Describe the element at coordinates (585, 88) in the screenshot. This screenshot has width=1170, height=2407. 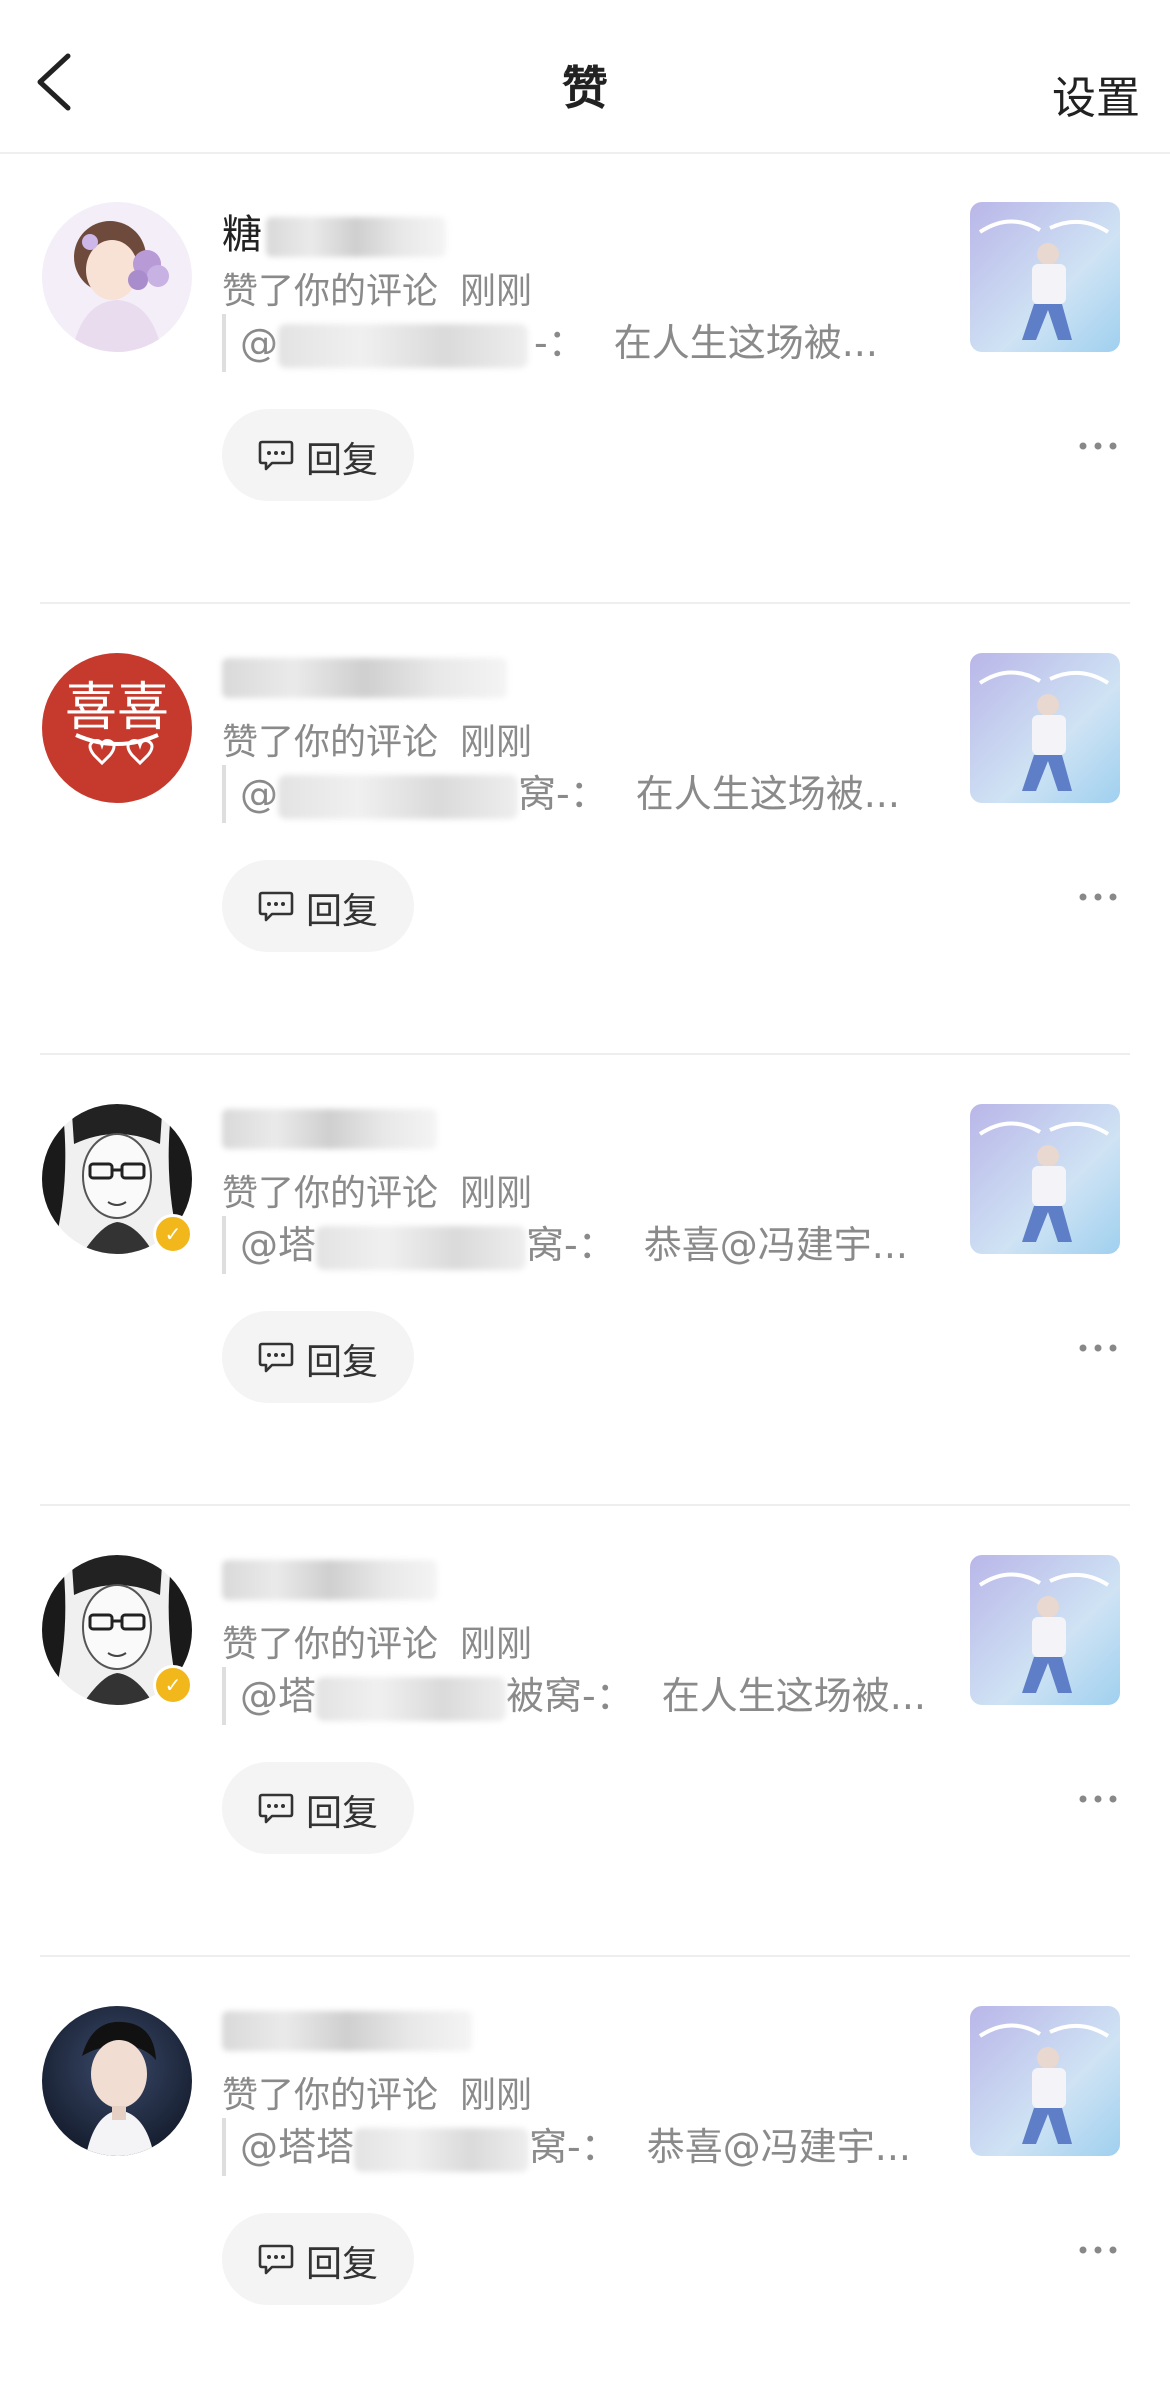
I see `page-title: 赞` at that location.